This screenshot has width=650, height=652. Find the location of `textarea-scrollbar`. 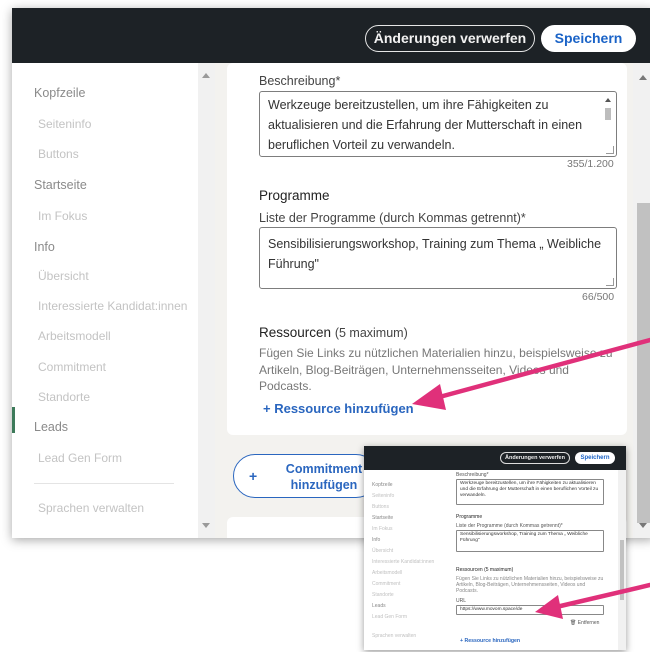

textarea-scrollbar is located at coordinates (608, 121).